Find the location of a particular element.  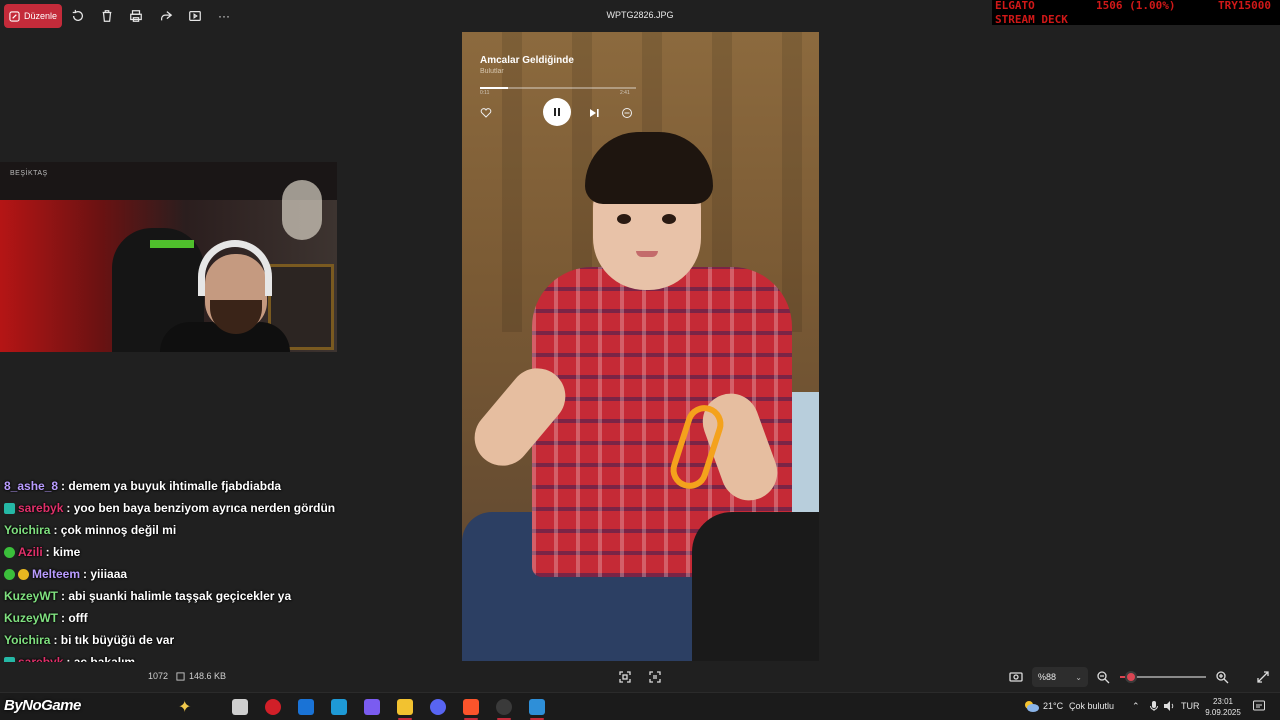

zoom-select: %88 ⌄ is located at coordinates (1060, 677).